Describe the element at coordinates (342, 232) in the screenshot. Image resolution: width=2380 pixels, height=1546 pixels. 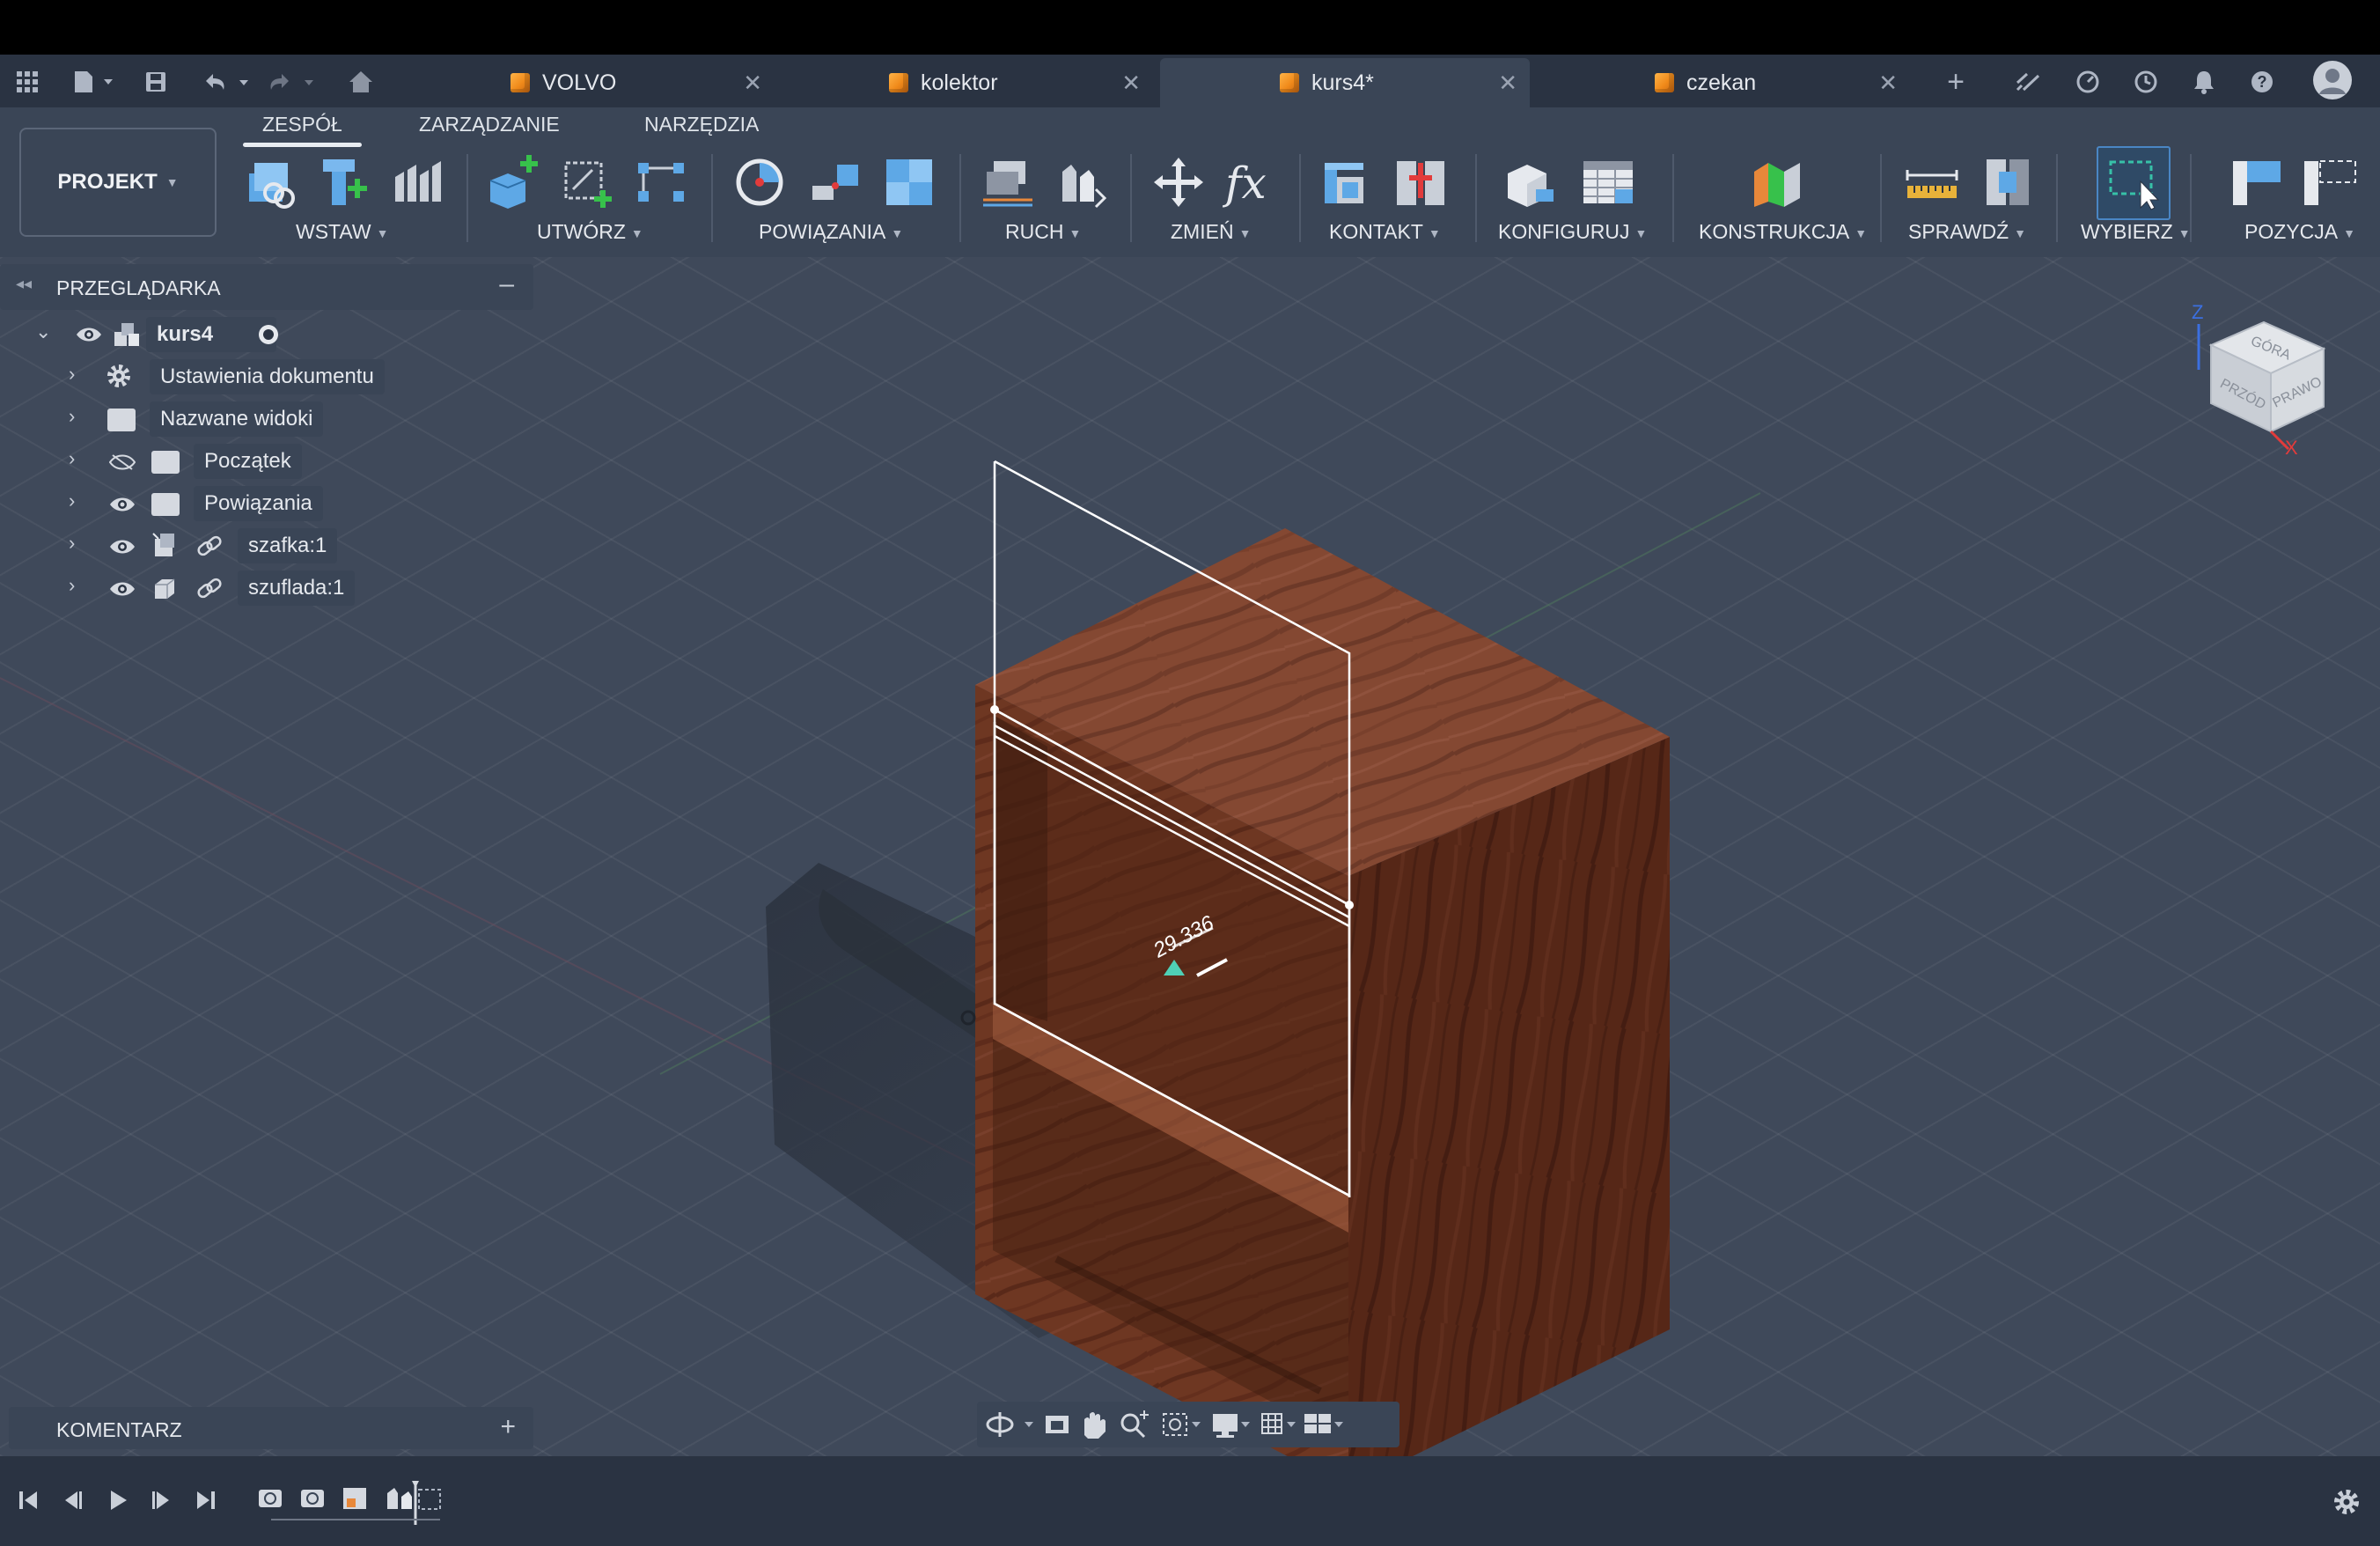
I see `group-wstaw: WSTAW ▼` at that location.